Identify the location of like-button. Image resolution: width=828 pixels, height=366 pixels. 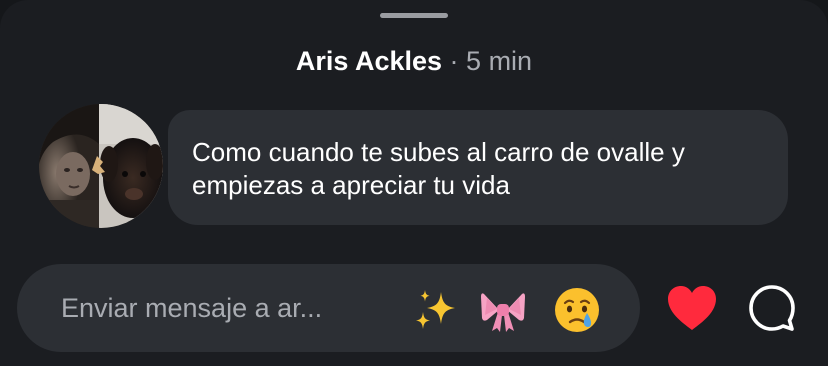
(692, 308).